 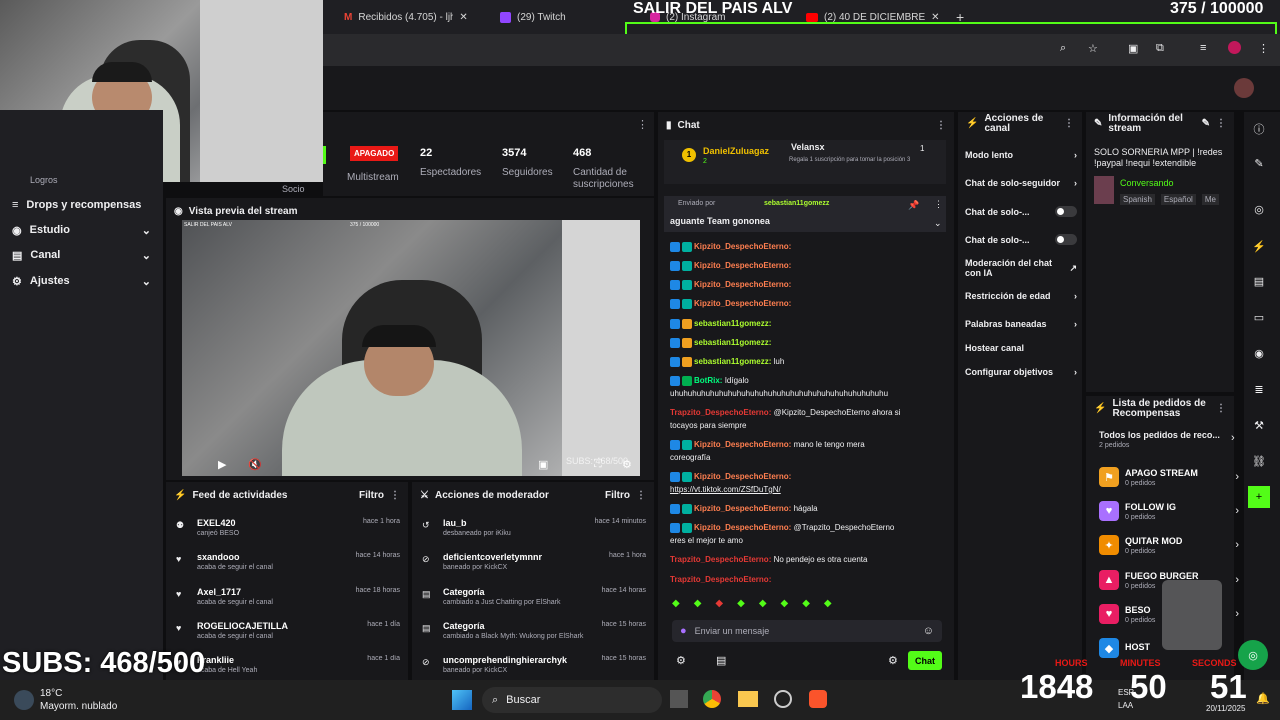 What do you see at coordinates (893, 660) in the screenshot?
I see `gear-icon: ⚙` at bounding box center [893, 660].